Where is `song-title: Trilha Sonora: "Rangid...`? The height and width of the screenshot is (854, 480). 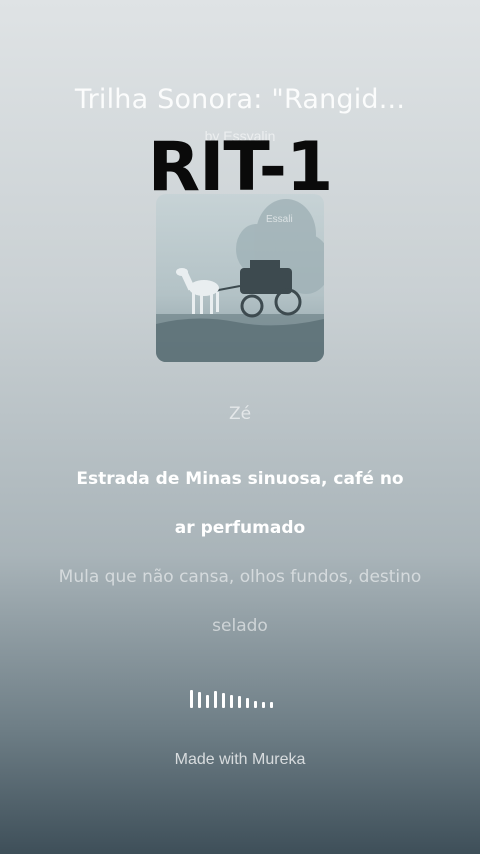 song-title: Trilha Sonora: "Rangid... is located at coordinates (240, 99).